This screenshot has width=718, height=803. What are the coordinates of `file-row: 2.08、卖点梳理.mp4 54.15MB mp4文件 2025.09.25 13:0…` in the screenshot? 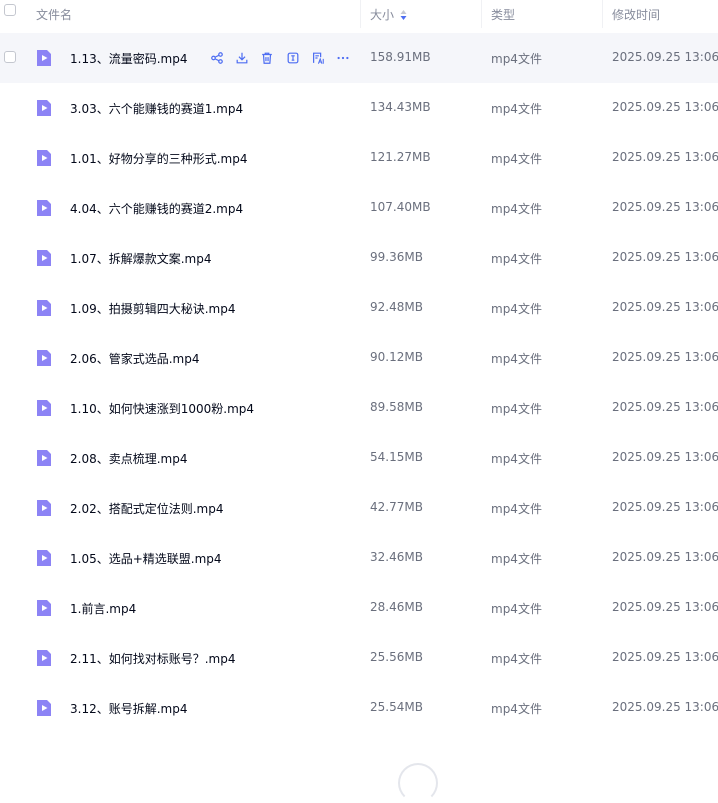 It's located at (359, 458).